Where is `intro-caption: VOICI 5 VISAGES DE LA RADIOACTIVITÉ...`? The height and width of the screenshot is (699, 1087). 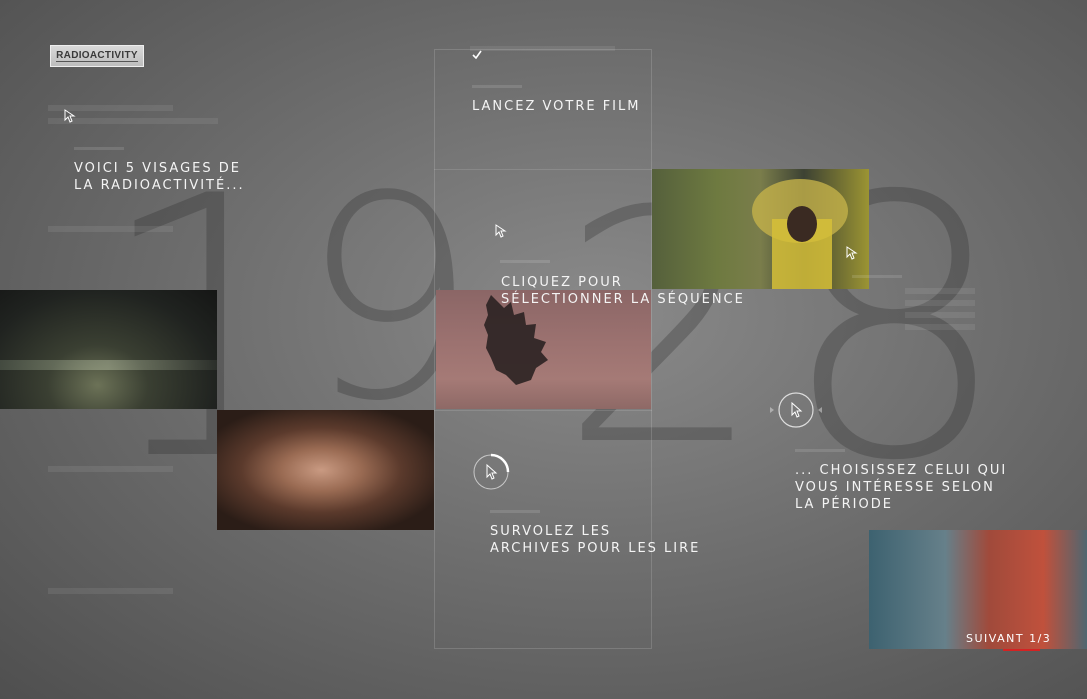 intro-caption: VOICI 5 VISAGES DE LA RADIOACTIVITÉ... is located at coordinates (159, 177).